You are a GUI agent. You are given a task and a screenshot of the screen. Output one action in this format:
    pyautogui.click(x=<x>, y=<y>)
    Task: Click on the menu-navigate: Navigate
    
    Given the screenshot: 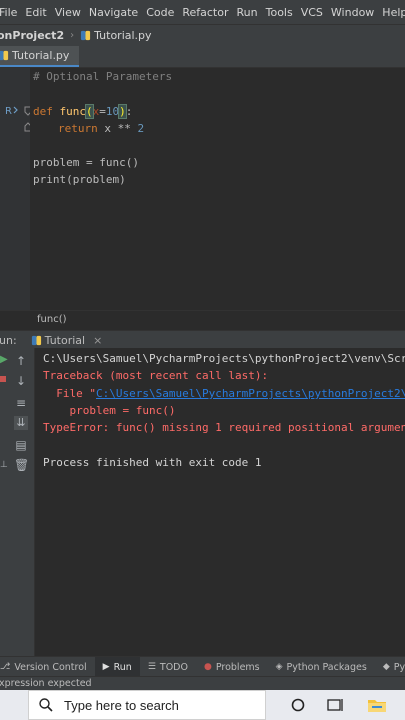 What is the action you would take?
    pyautogui.click(x=113, y=12)
    